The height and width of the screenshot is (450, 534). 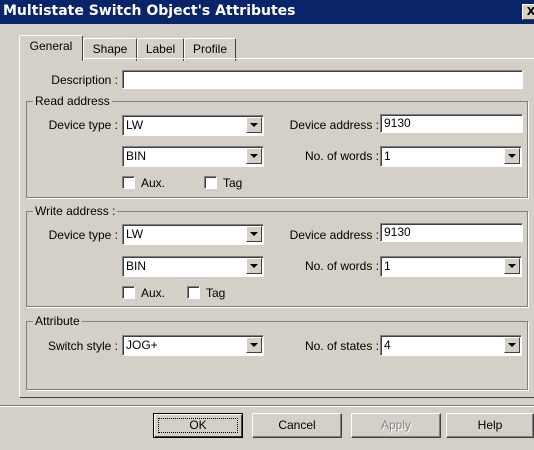 I want to click on tab-label-label: Label, so click(x=160, y=49).